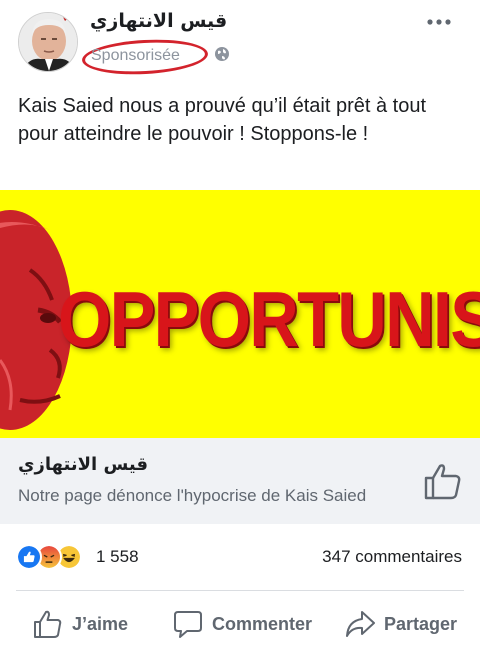 Image resolution: width=480 pixels, height=654 pixels. I want to click on like-button: J’aime, so click(80, 624).